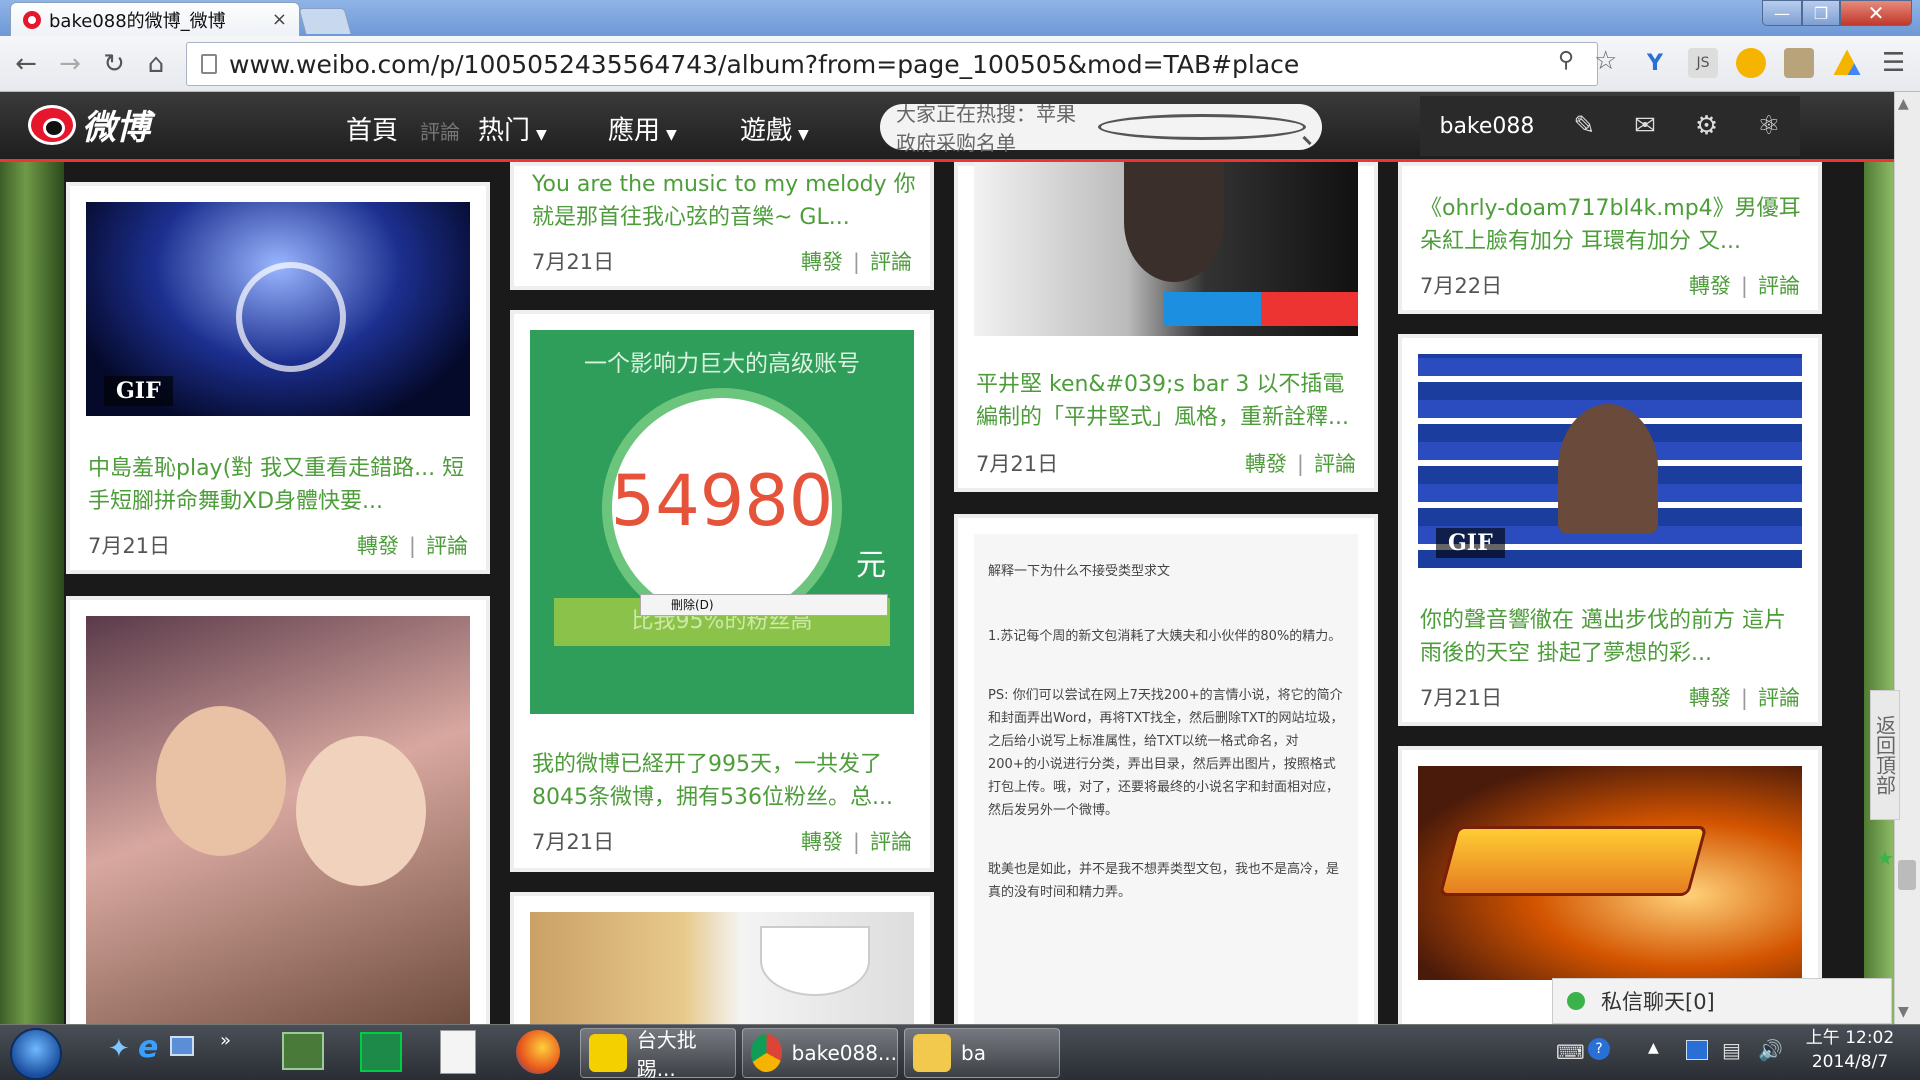 The height and width of the screenshot is (1080, 1920). Describe the element at coordinates (1768, 126) in the screenshot. I see `notification-icon: ⚛` at that location.